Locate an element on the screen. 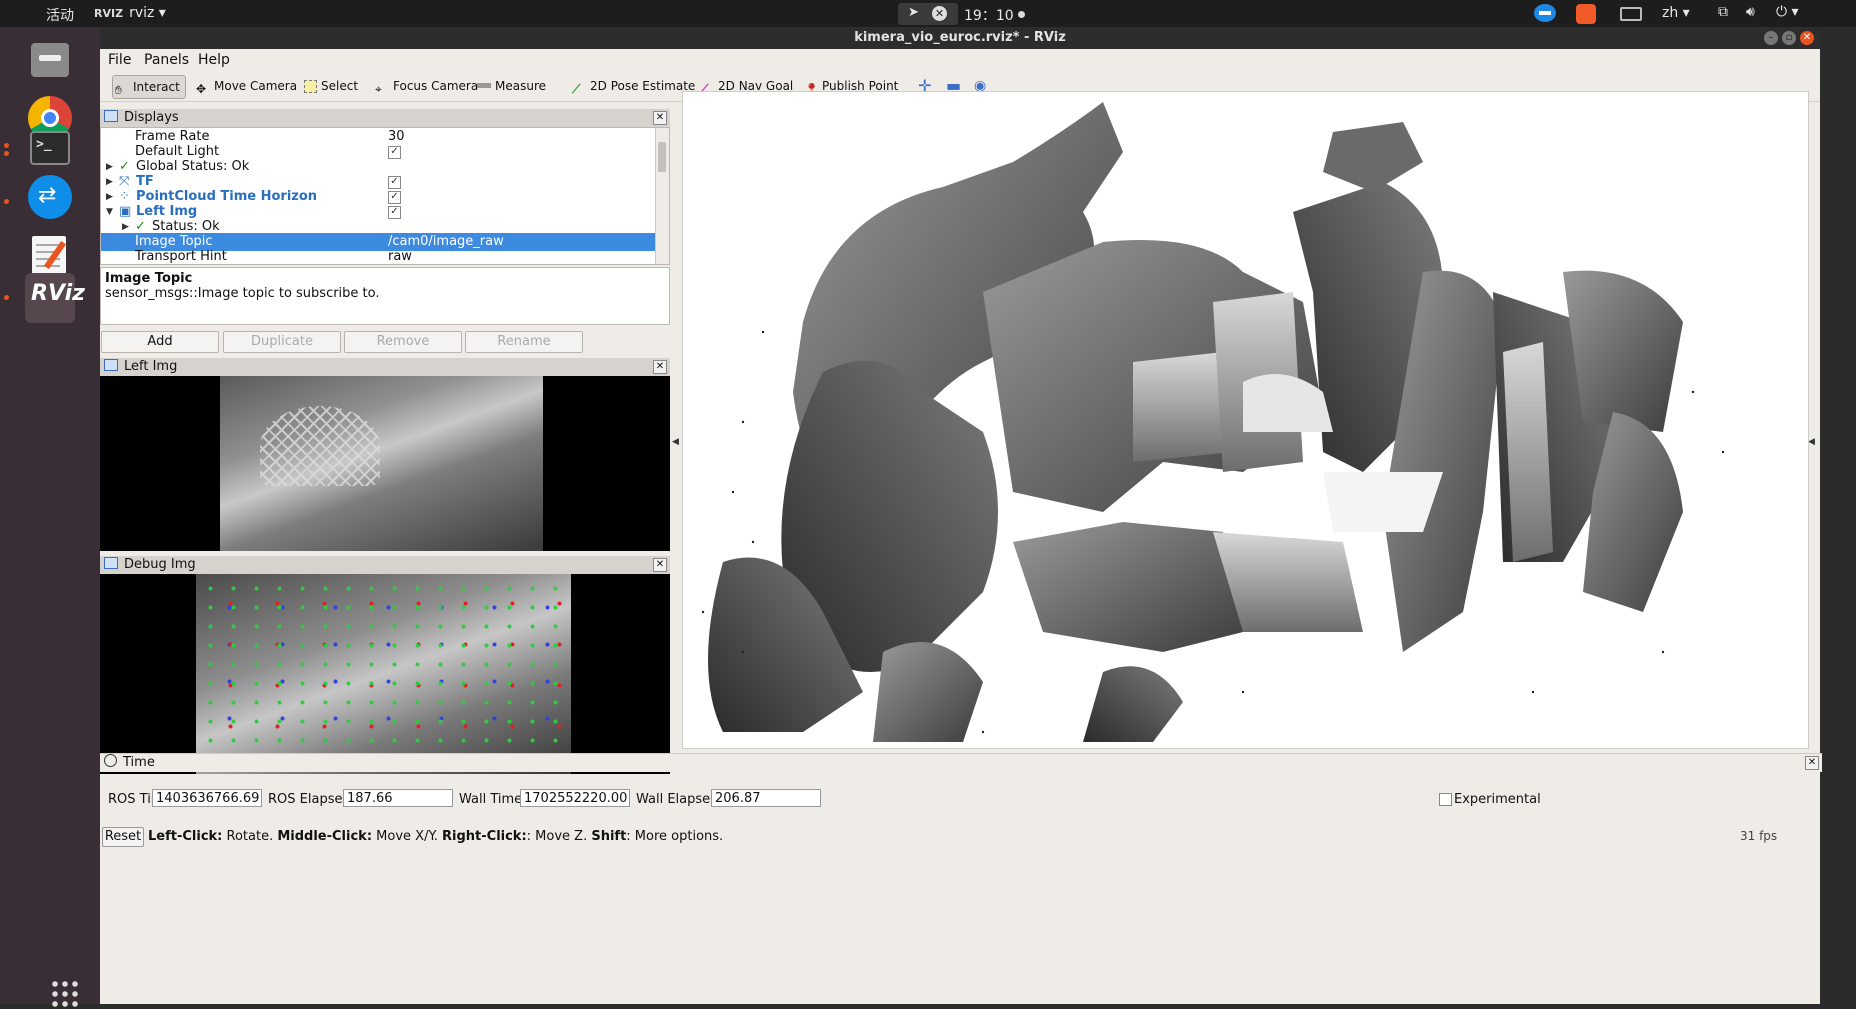  select-tool: Select is located at coordinates (331, 86).